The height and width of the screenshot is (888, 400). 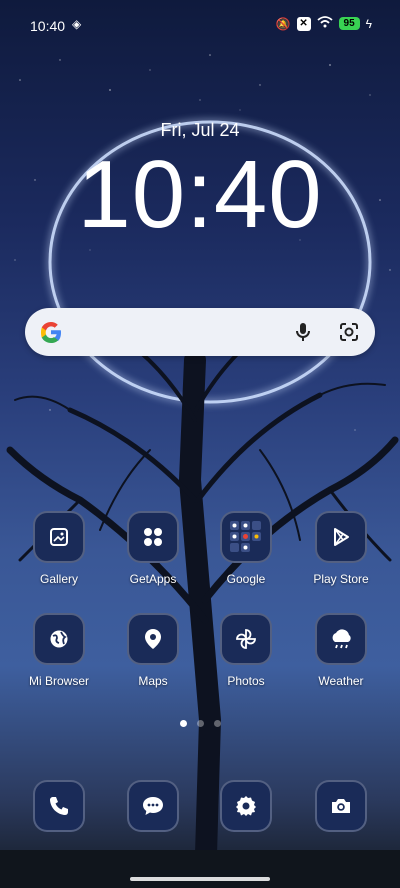 I want to click on app-play-store: Play Store, so click(x=341, y=548).